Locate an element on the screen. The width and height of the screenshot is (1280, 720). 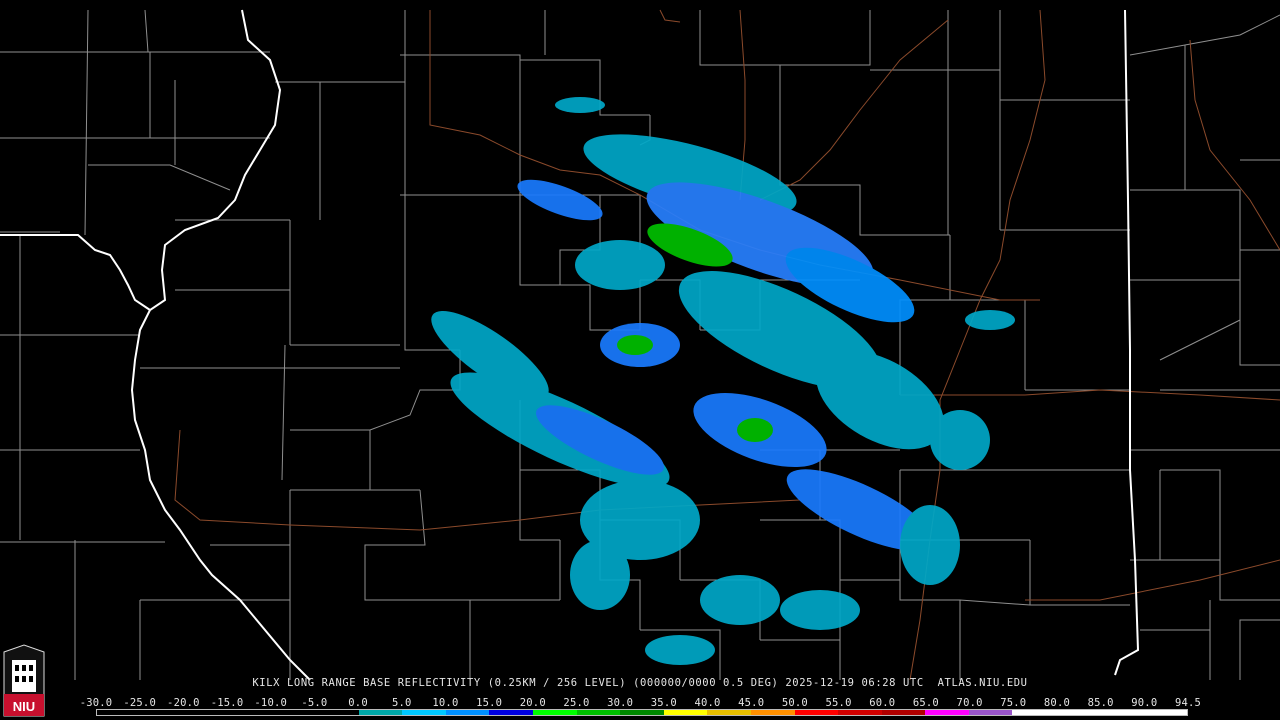
scale-label: 65.0 is located at coordinates (925, 703).